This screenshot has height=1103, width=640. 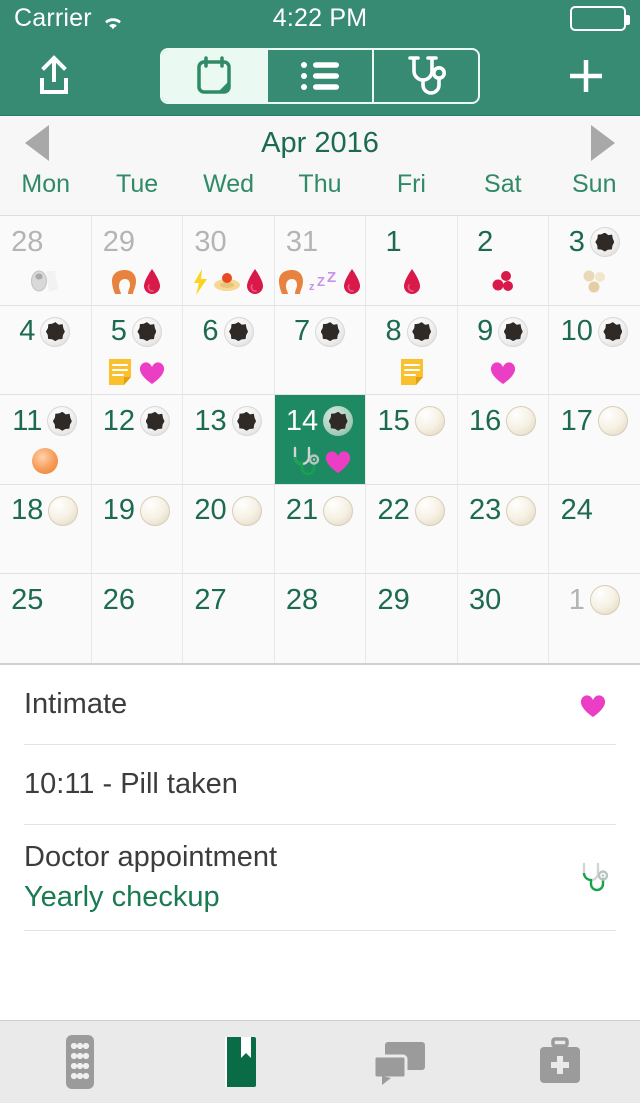 What do you see at coordinates (118, 241) in the screenshot?
I see `day-number: 29` at bounding box center [118, 241].